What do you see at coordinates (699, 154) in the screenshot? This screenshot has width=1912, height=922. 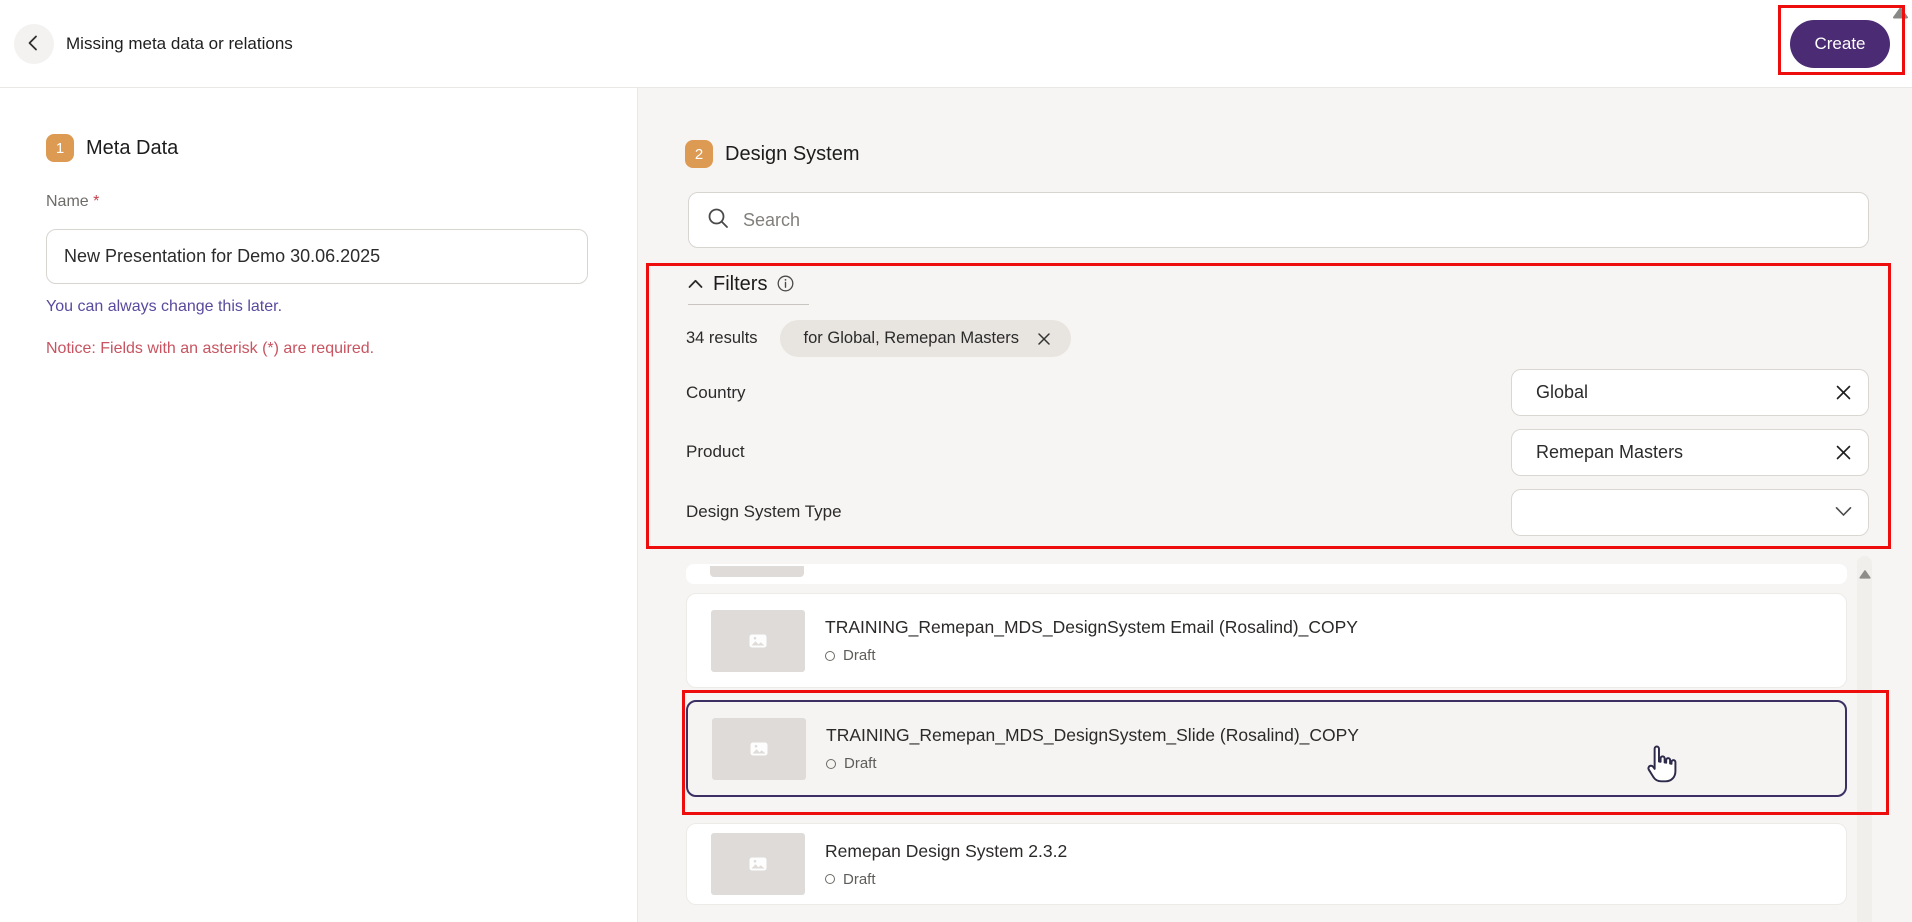 I see `step-badge-2: 2` at bounding box center [699, 154].